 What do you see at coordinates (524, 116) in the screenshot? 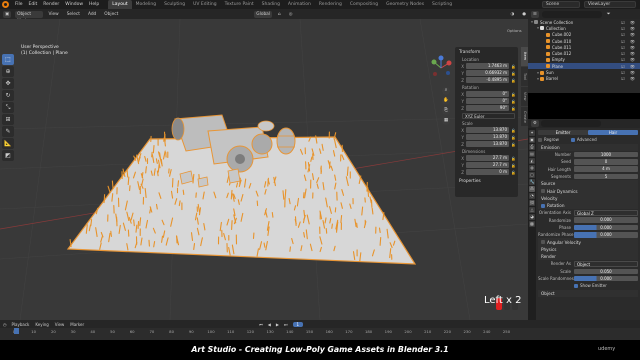
I see `sidebar-tab-create: Create` at bounding box center [524, 116].